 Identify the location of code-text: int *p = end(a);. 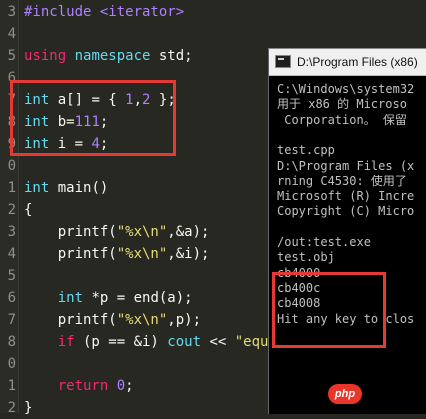
(108, 298).